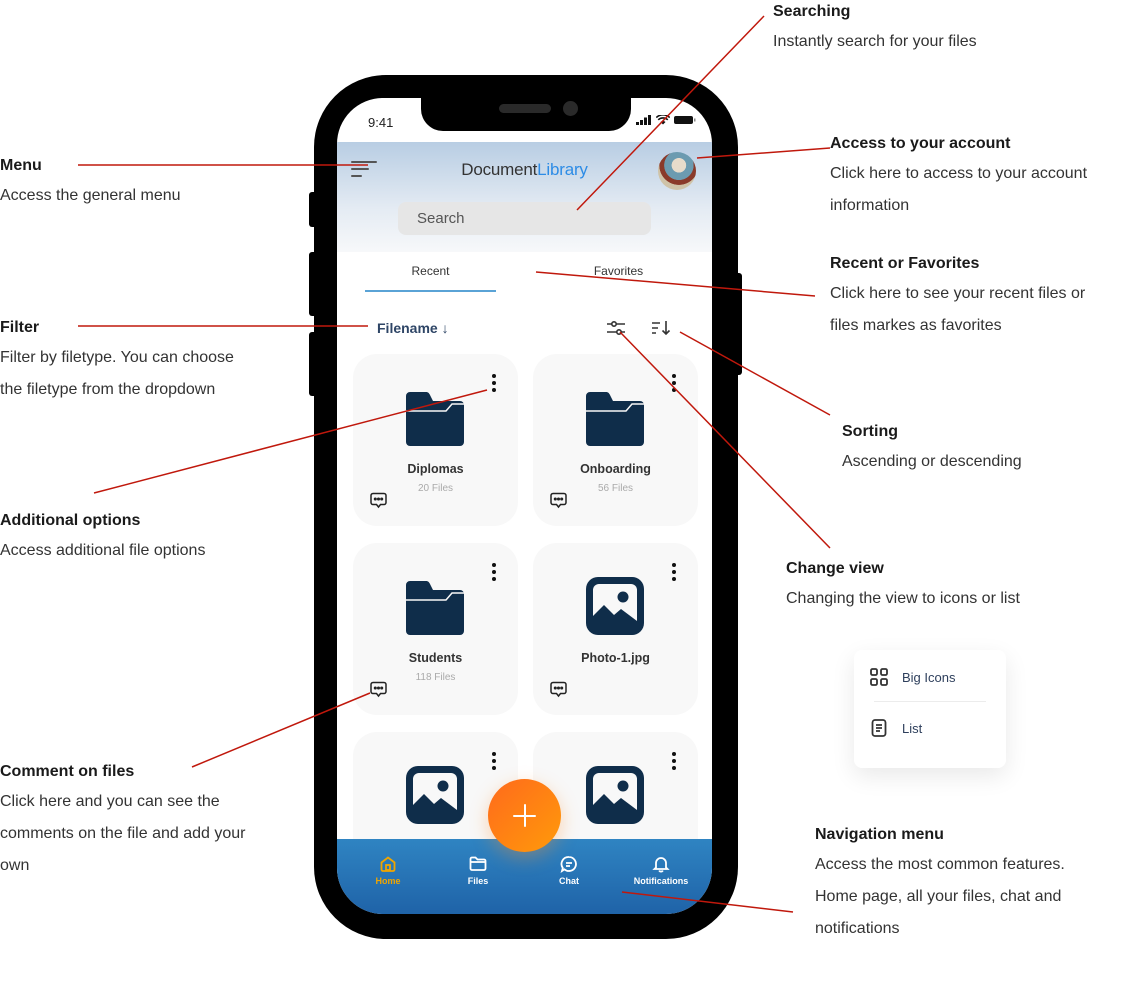 This screenshot has height=985, width=1131. What do you see at coordinates (929, 677) in the screenshot?
I see `view-option-label: Big Icons` at bounding box center [929, 677].